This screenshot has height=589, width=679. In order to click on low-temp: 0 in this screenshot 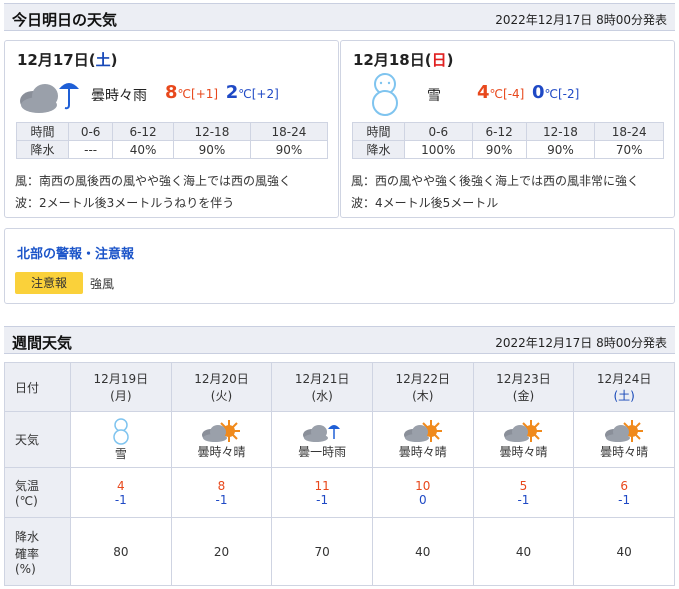, I will do `click(538, 92)`.